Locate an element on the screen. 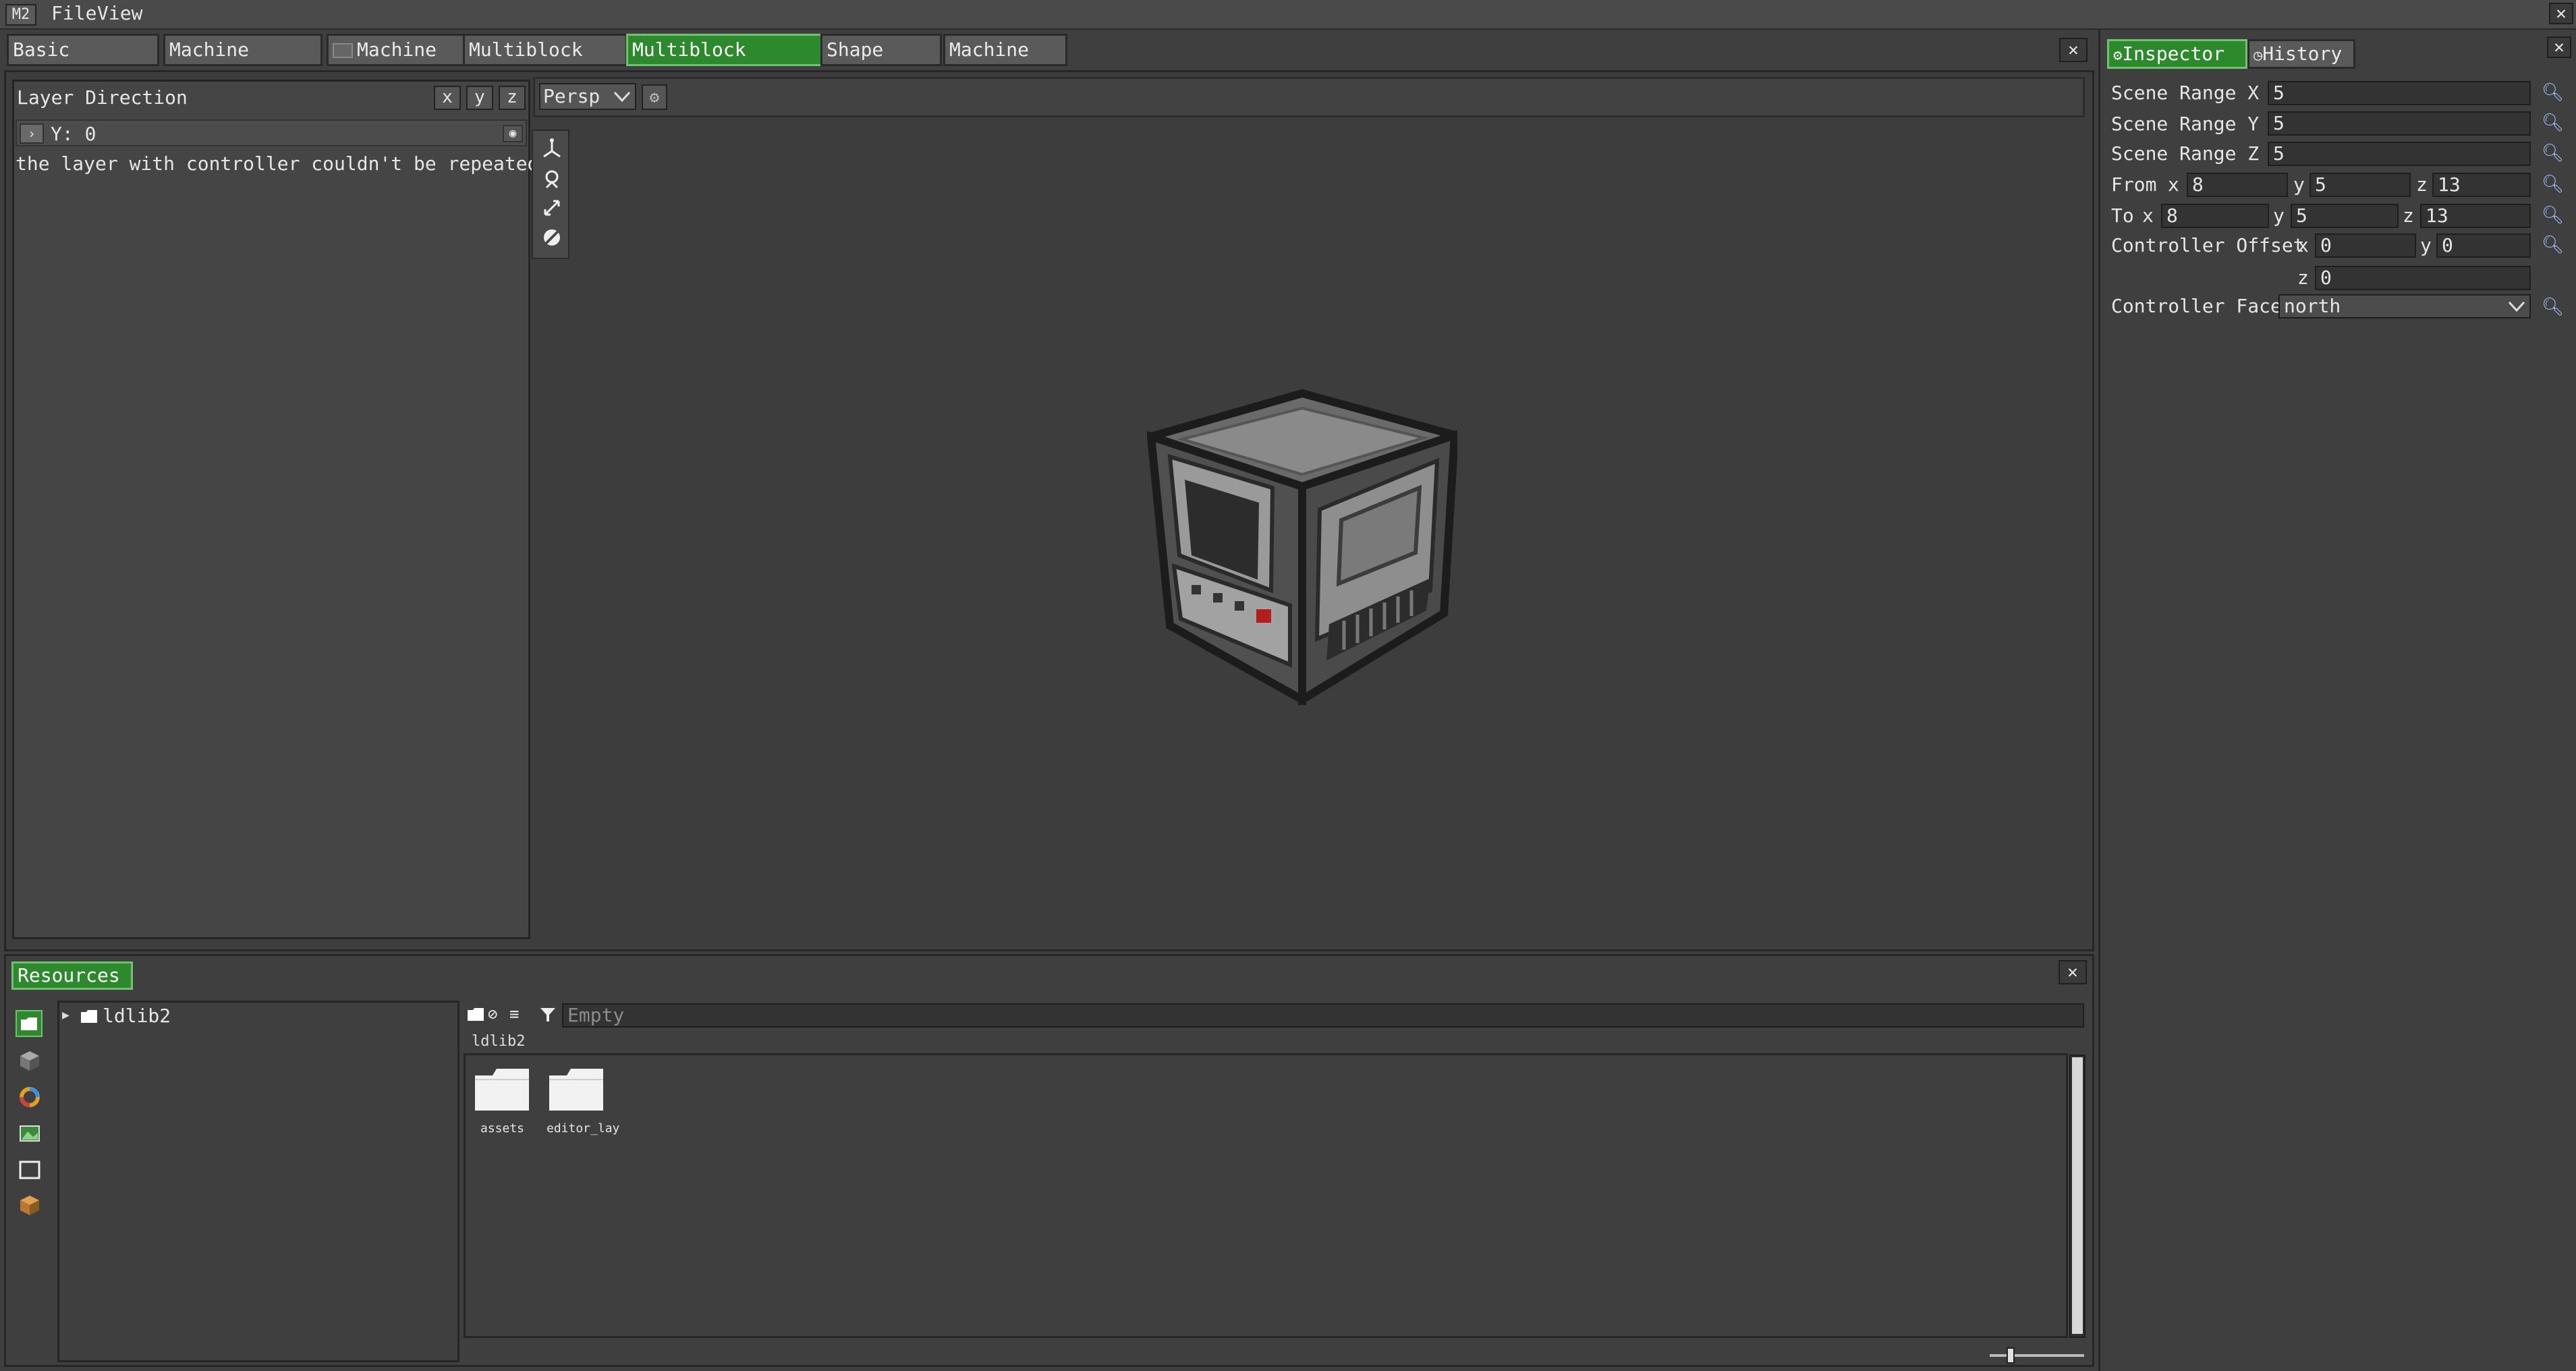  menu-view: View is located at coordinates (119, 13).